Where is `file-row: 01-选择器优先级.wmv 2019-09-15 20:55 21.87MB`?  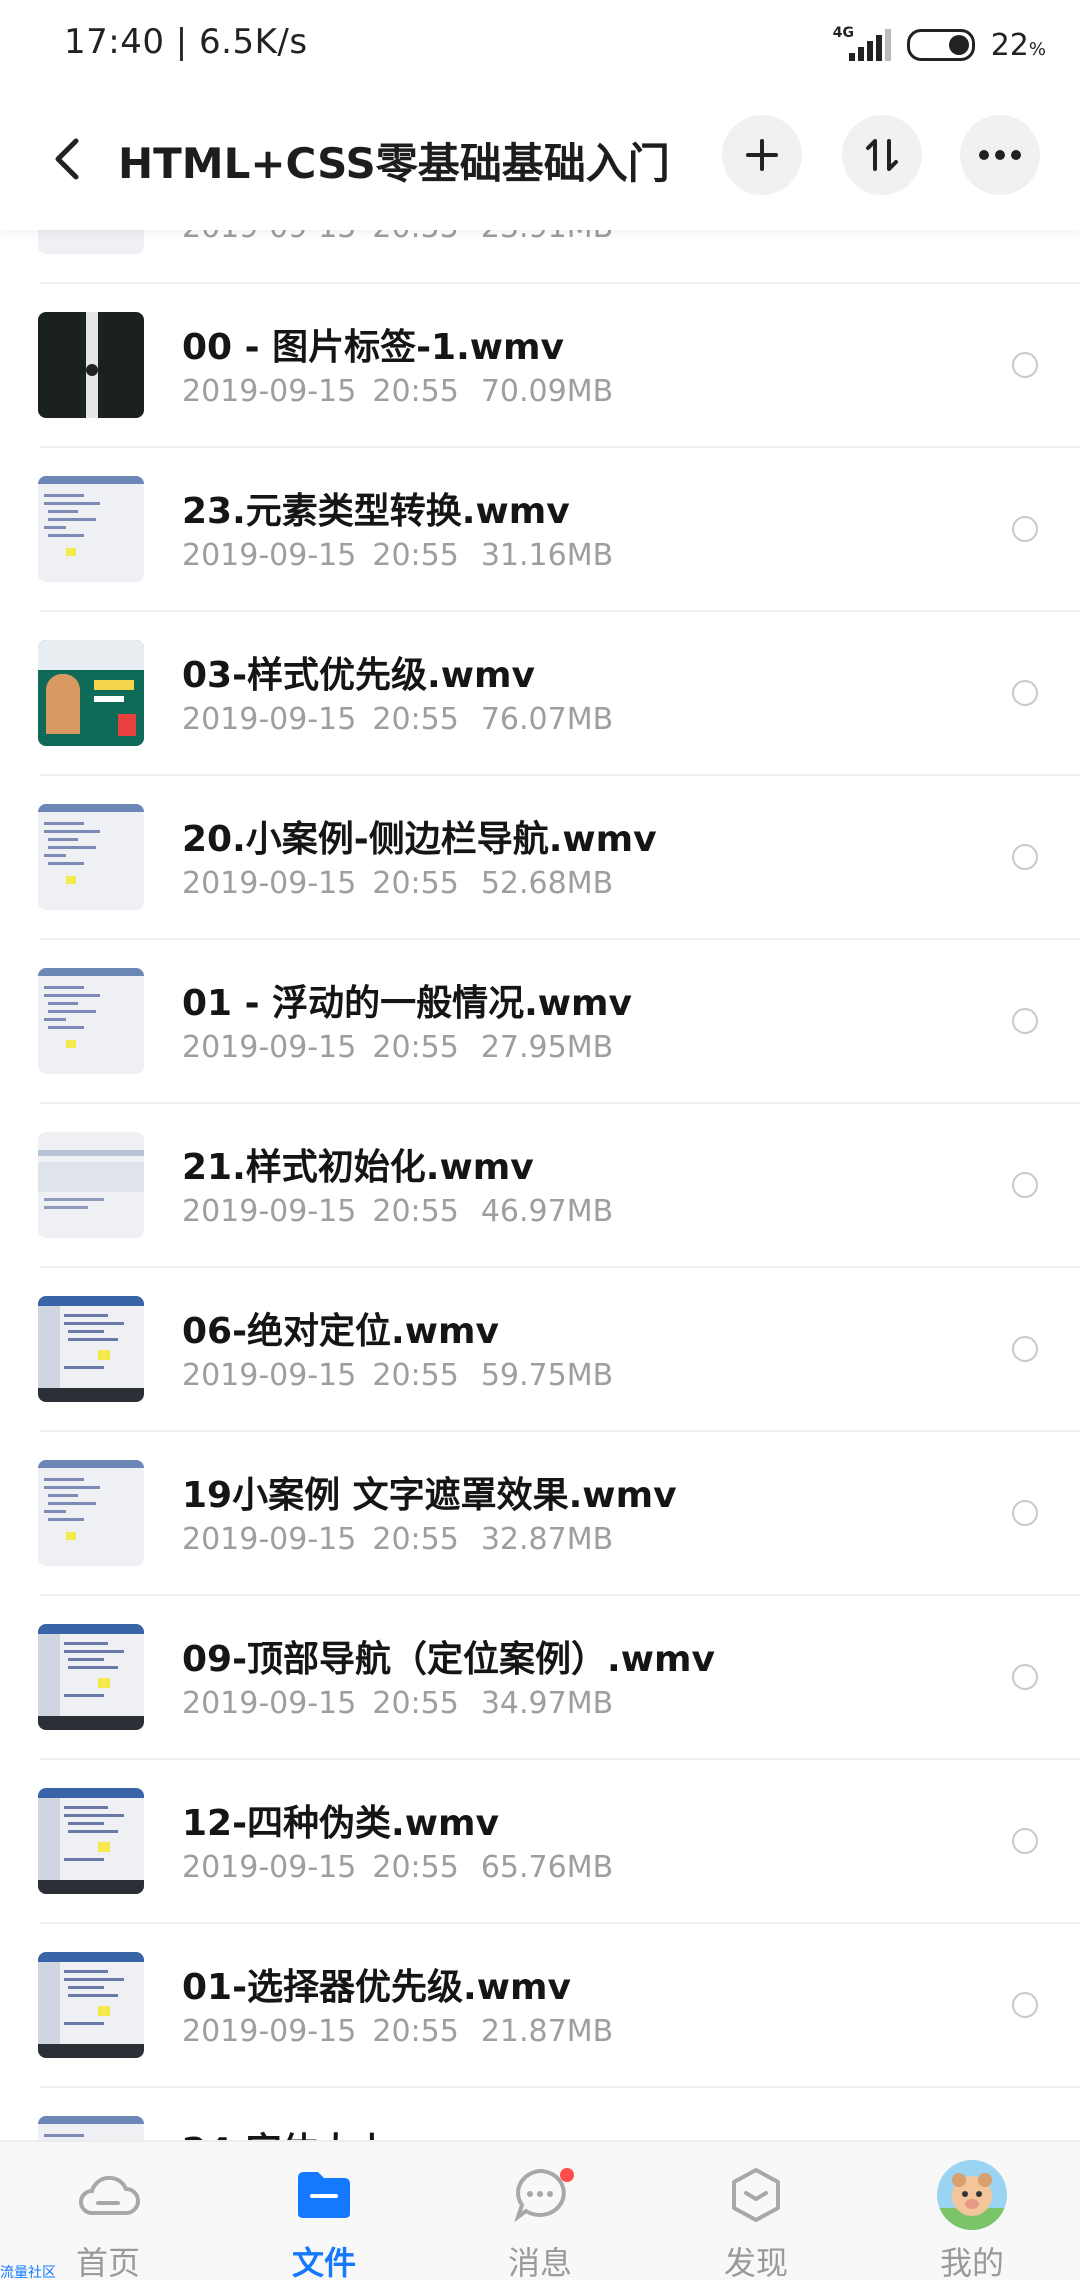
file-row: 01-选择器优先级.wmv 2019-09-15 20:55 21.87MB is located at coordinates (540, 2006).